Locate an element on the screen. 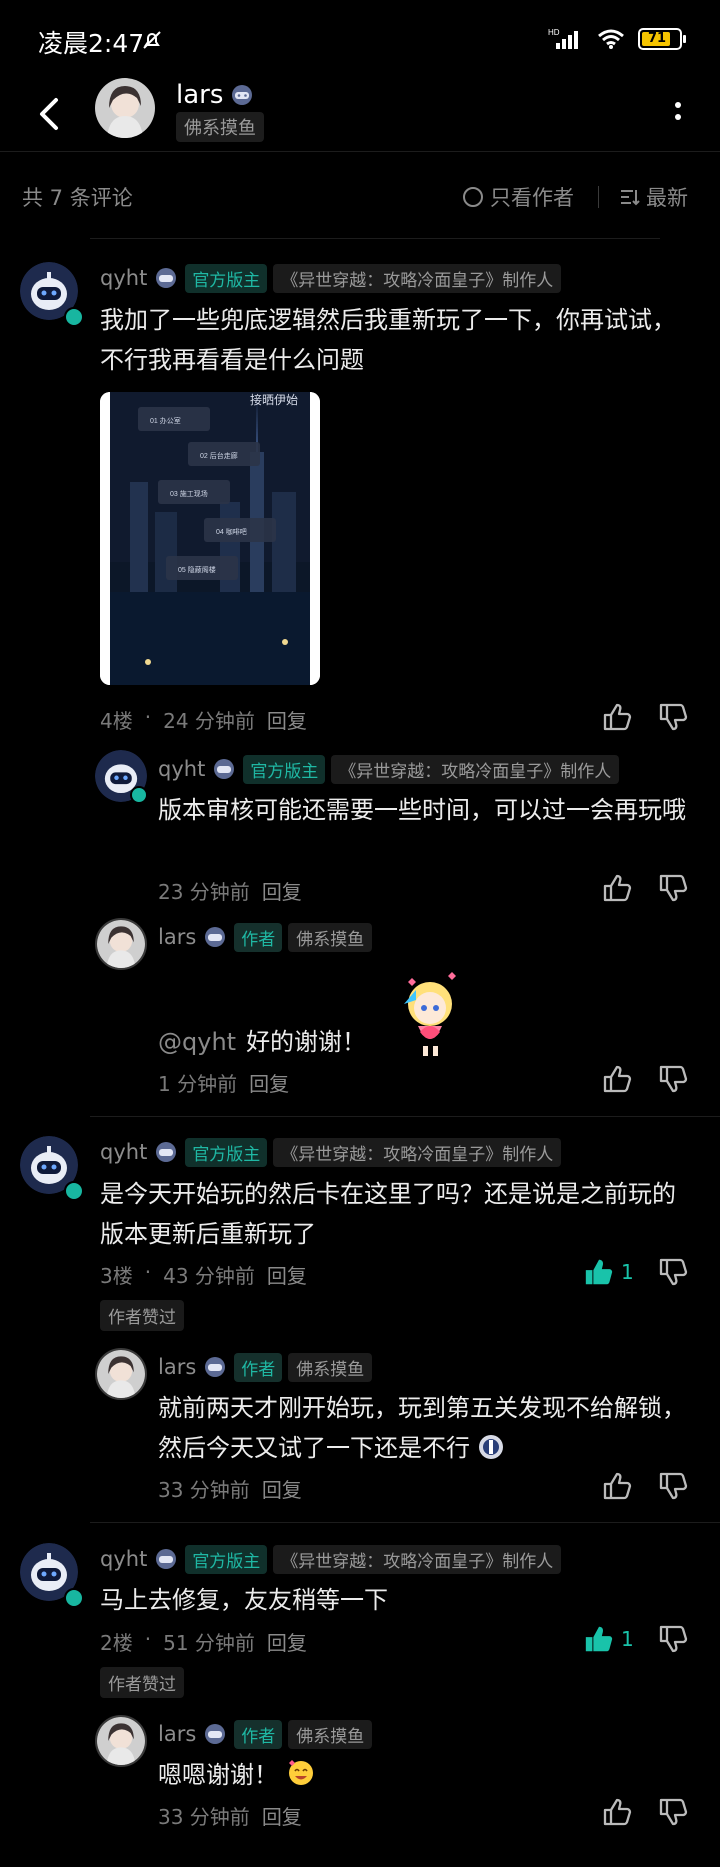 Image resolution: width=720 pixels, height=1867 pixels. reply-text: @qyht 好的谢谢！ is located at coordinates (358, 1042).